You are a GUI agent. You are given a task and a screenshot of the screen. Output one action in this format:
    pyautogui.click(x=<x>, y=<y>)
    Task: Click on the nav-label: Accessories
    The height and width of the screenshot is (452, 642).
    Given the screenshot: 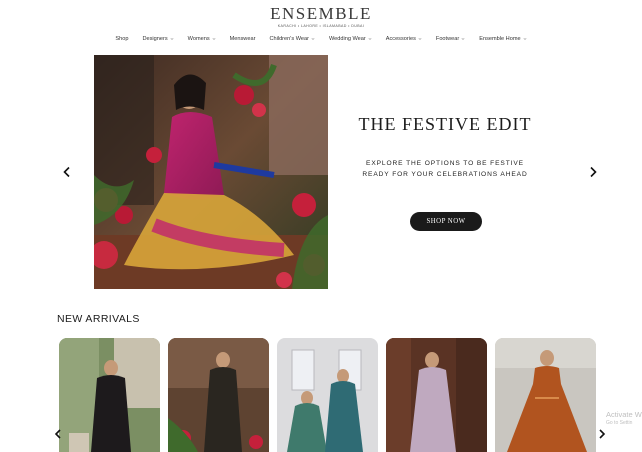 What is the action you would take?
    pyautogui.click(x=400, y=39)
    